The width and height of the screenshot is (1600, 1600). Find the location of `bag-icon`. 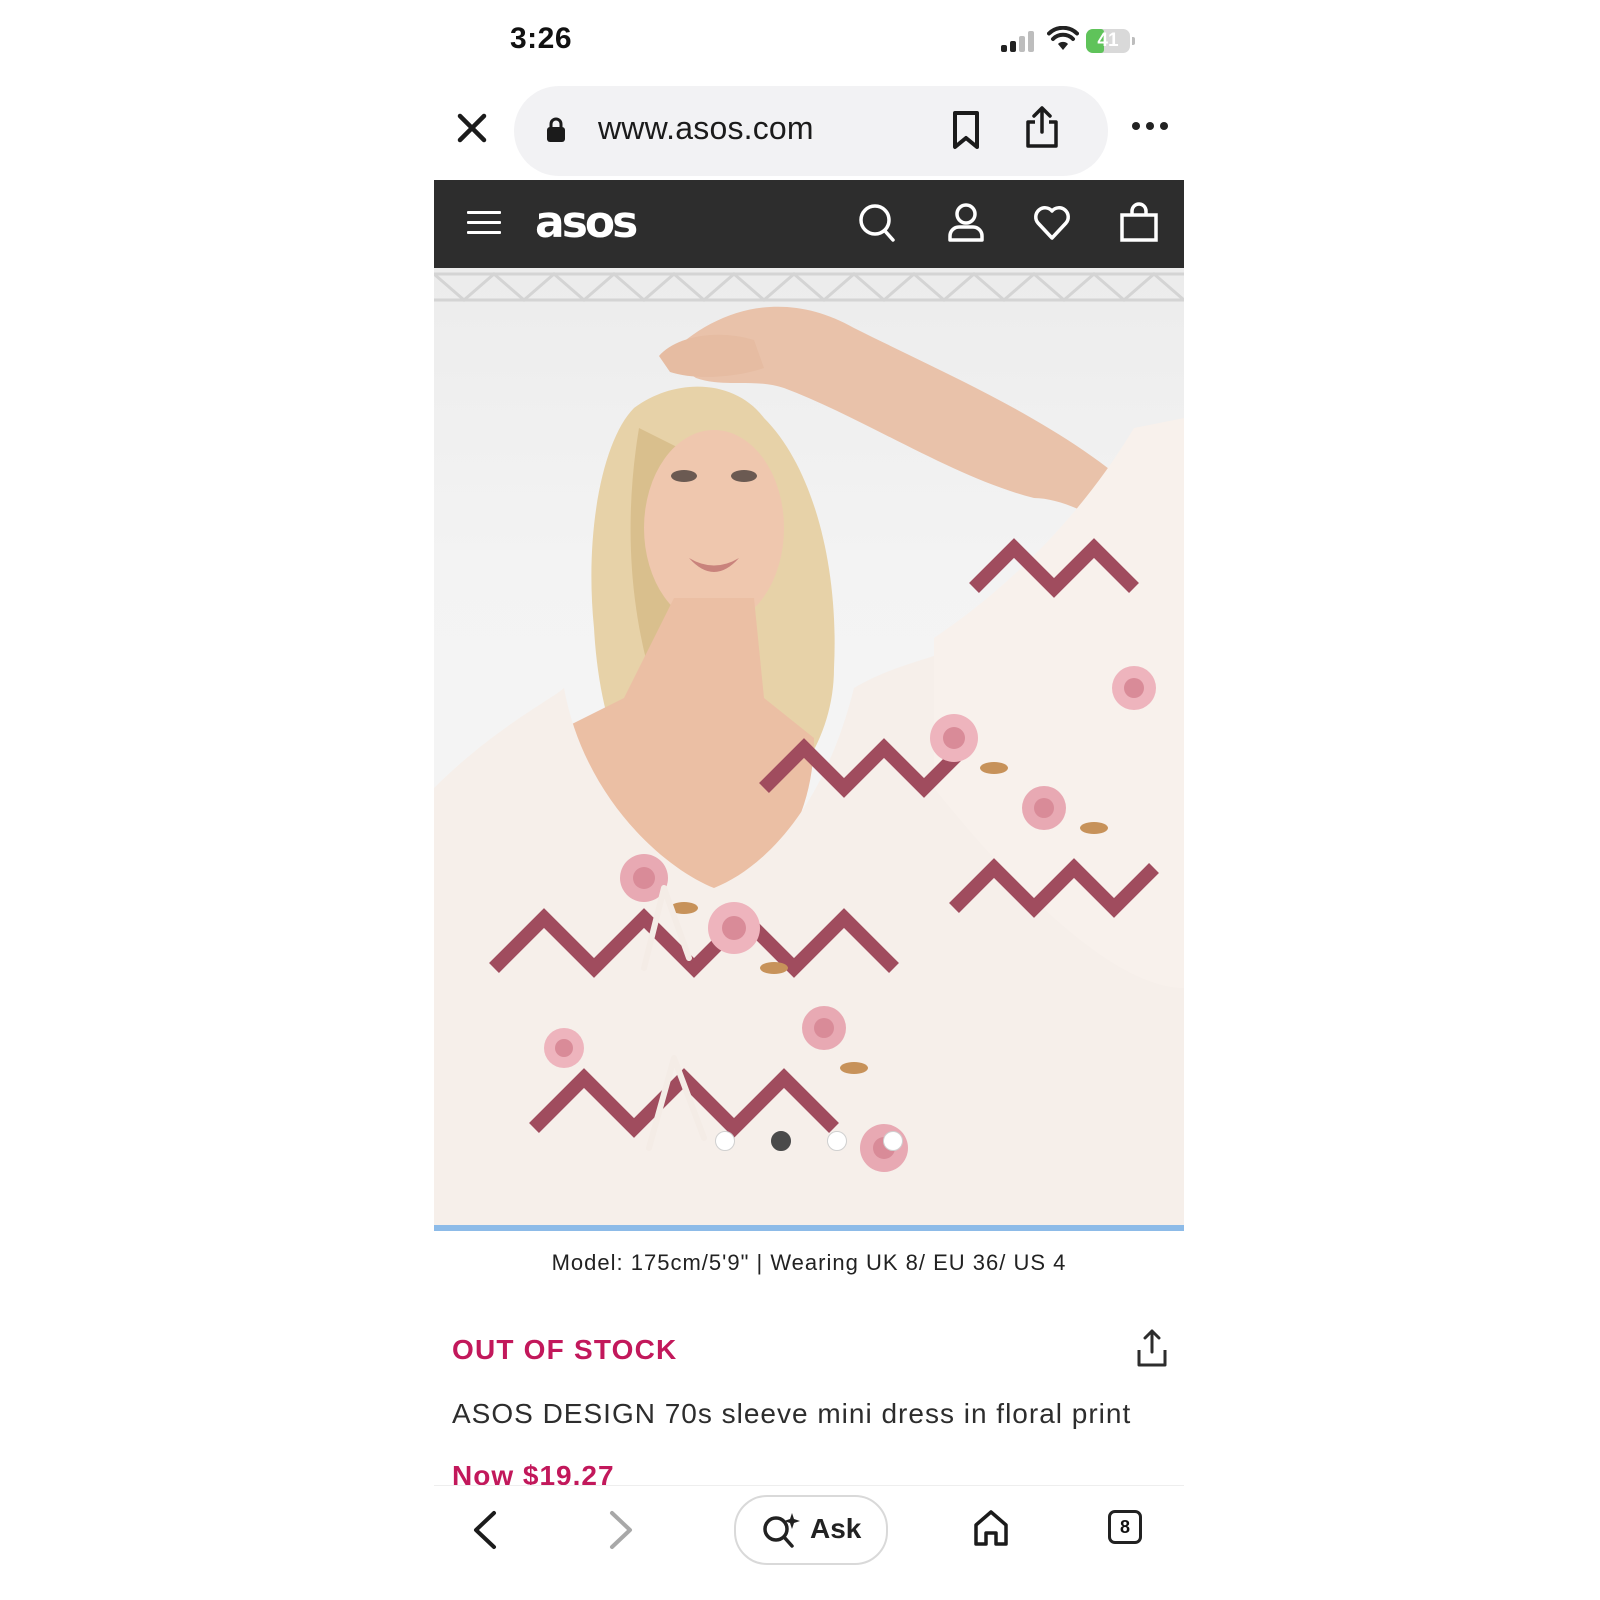

bag-icon is located at coordinates (1139, 223).